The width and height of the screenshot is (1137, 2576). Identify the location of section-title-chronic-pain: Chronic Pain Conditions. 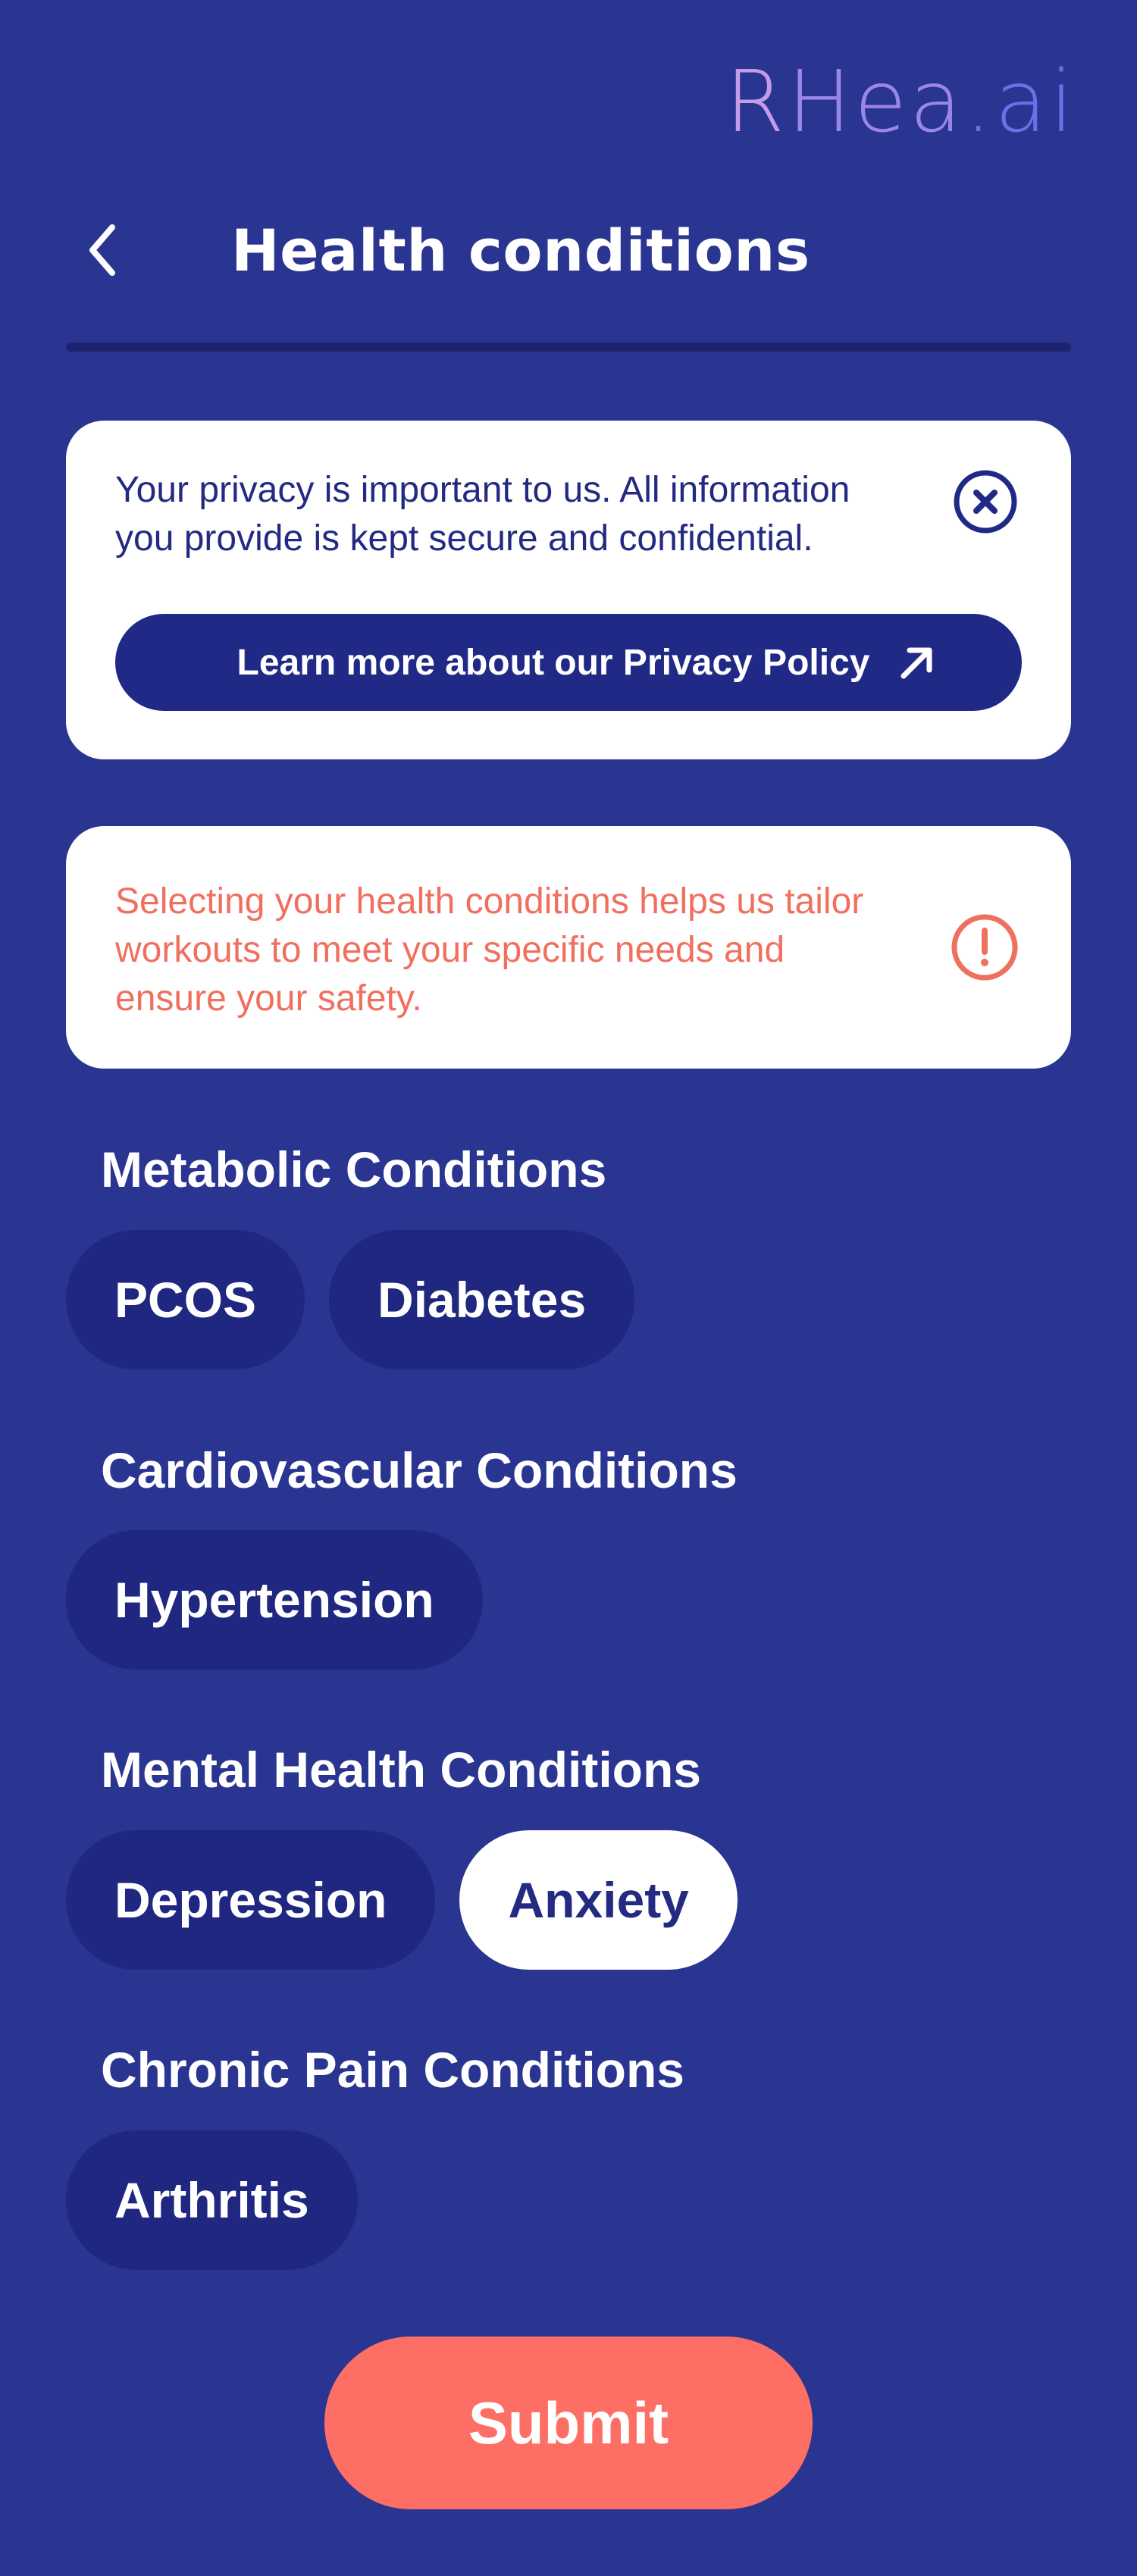
(392, 2070).